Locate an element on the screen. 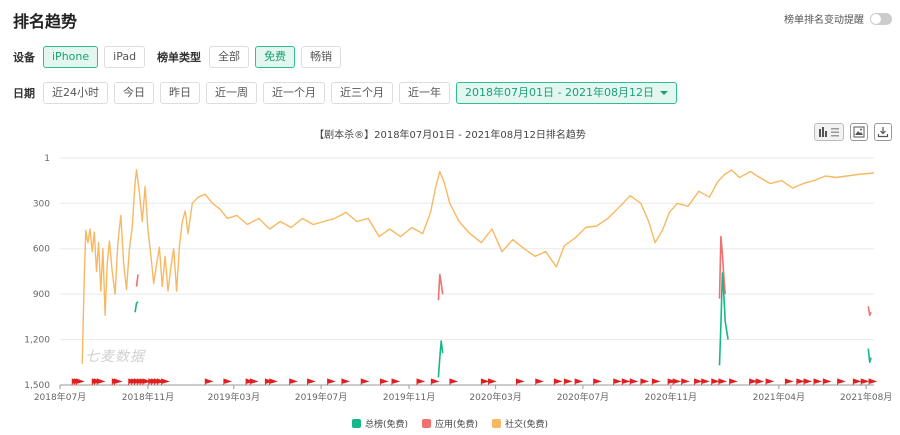 Image resolution: width=900 pixels, height=435 pixels. legend-label-app: 应用(免费) is located at coordinates (456, 425).